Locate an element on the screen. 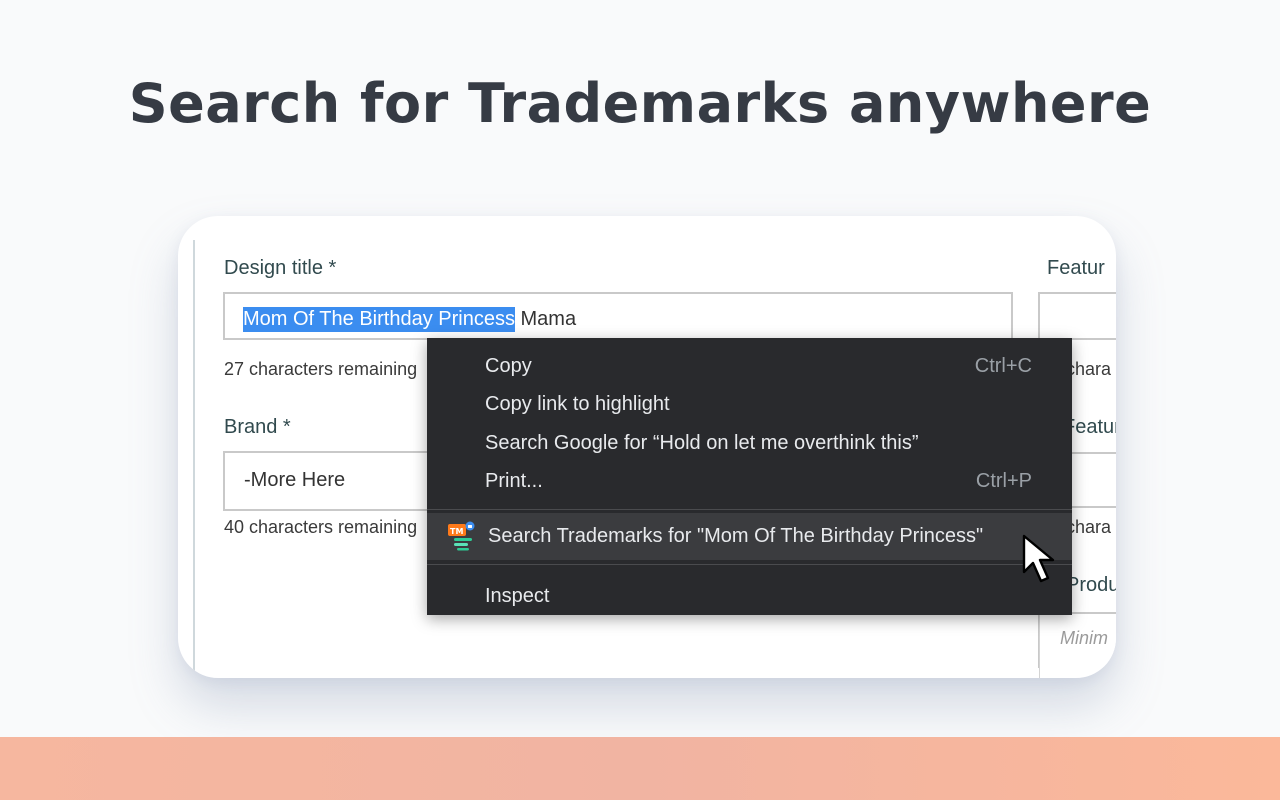 The width and height of the screenshot is (1280, 800). design-title-input: Mom Of The Birthday Princess Mama is located at coordinates (618, 316).